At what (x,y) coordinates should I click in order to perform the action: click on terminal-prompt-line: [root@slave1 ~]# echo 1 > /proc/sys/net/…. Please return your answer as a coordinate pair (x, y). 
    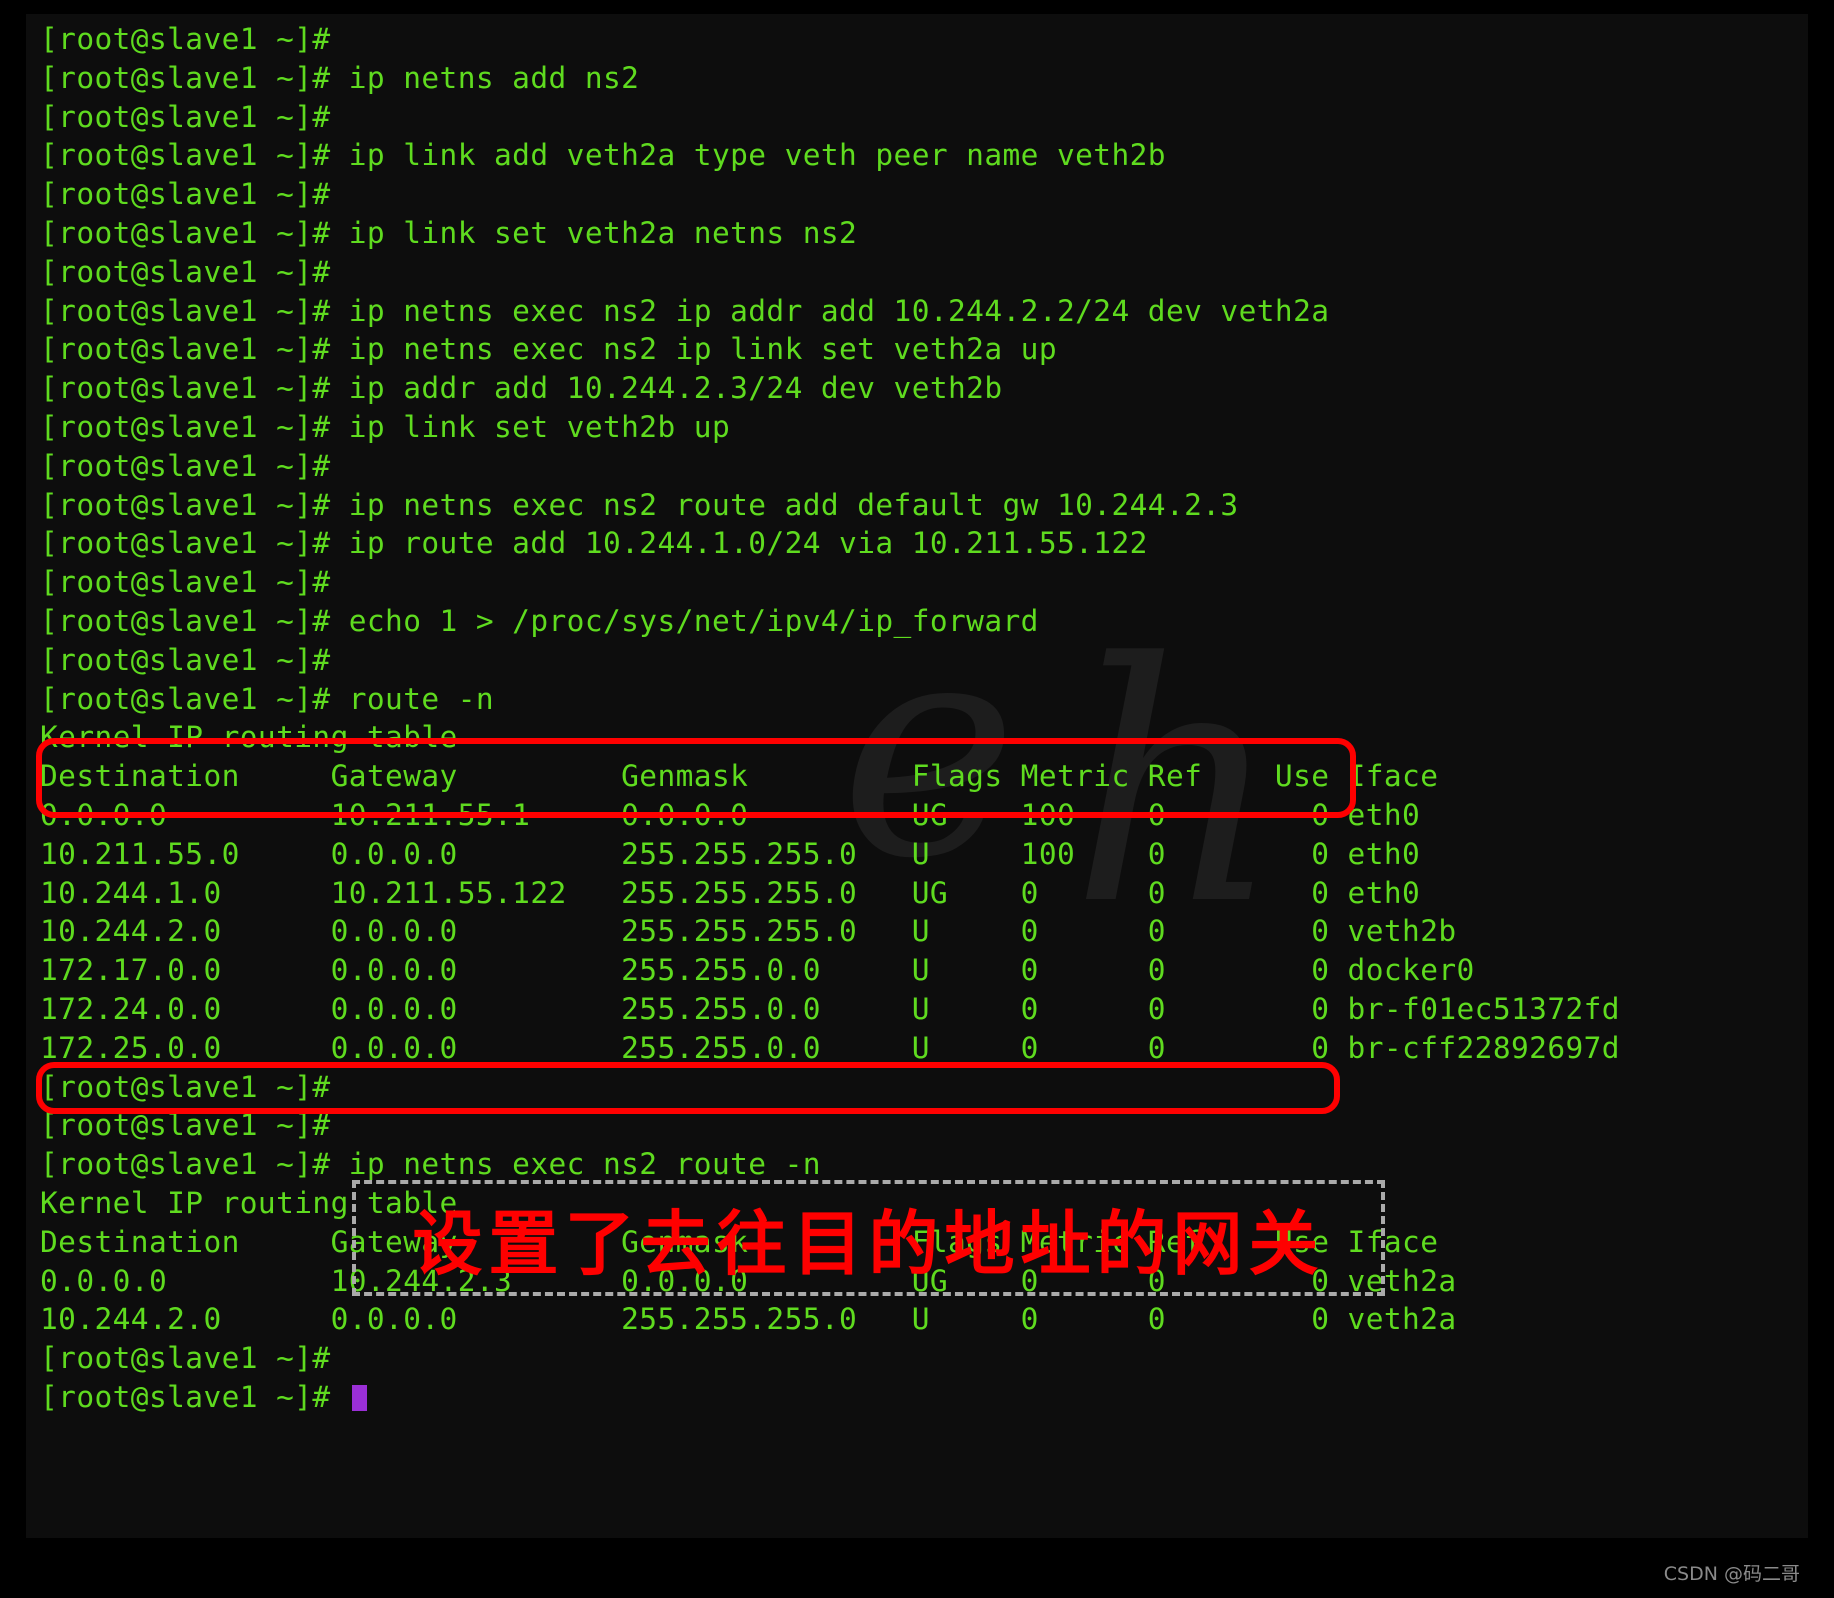
    Looking at the image, I should click on (539, 620).